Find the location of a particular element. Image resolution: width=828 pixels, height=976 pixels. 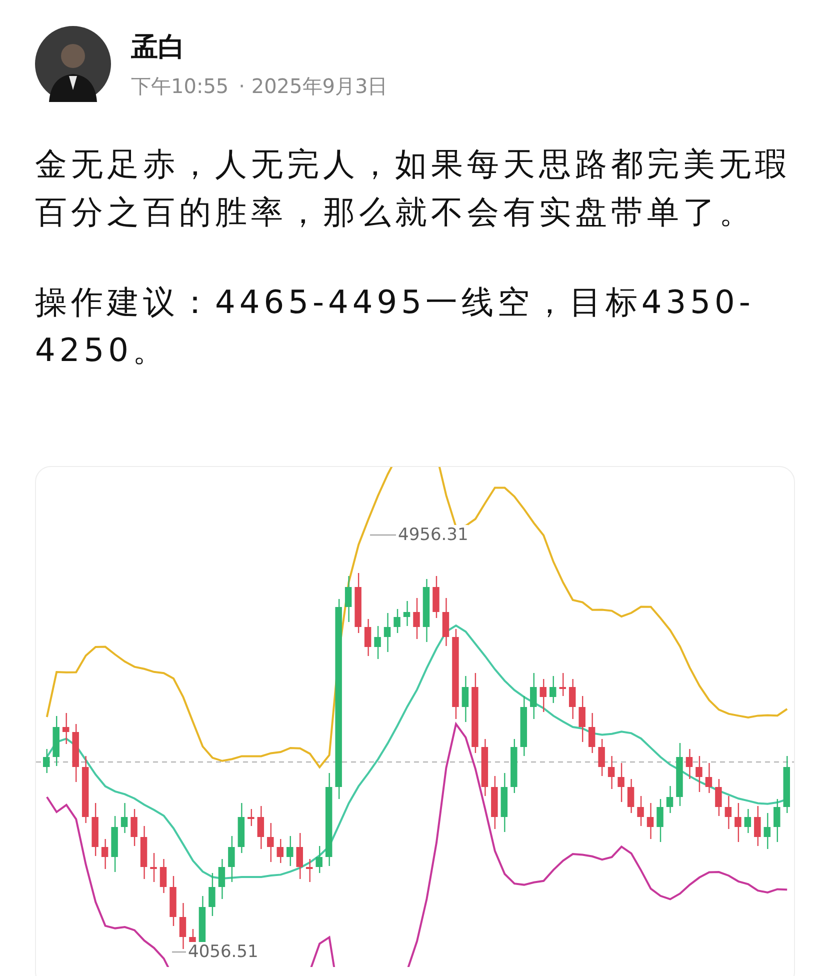

author-name: 孟白 is located at coordinates (259, 46).